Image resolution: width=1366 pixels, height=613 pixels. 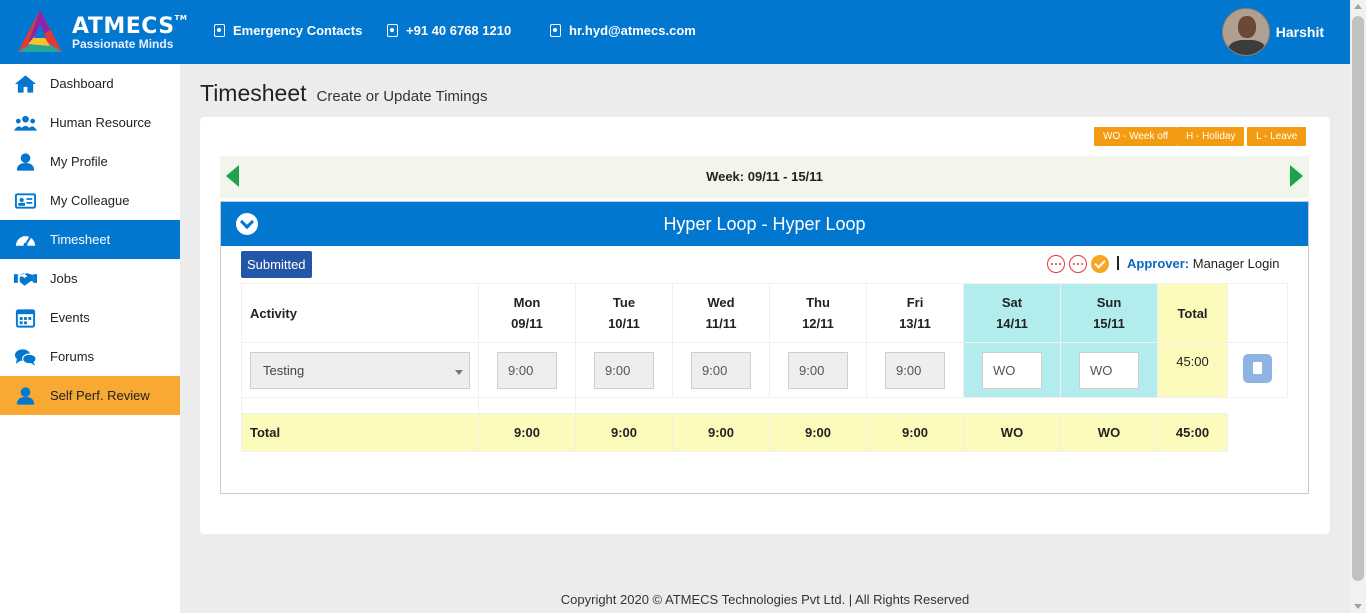 What do you see at coordinates (721, 323) in the screenshot?
I see `day-date: 11/11` at bounding box center [721, 323].